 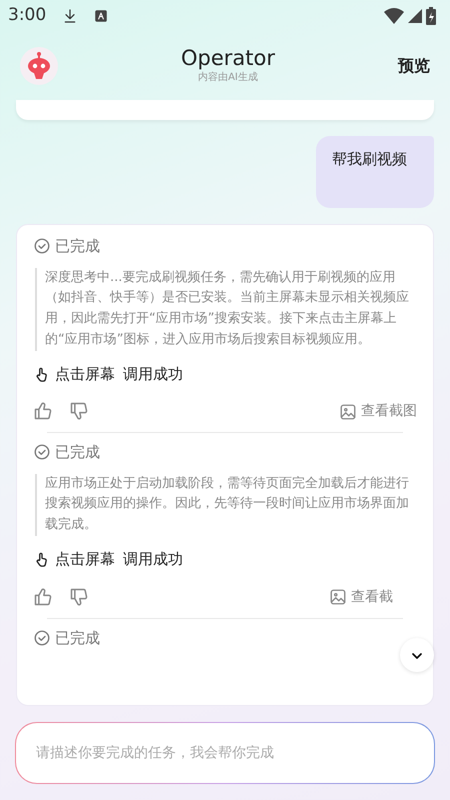 What do you see at coordinates (226, 309) in the screenshot?
I see `thought-text: 深度思考中...要完成刷视频任务，需先确认用于刷视频的应用（如抖音、快手等）是否已安装。当前主屏幕未显示相关视频应用，因此需先打开“应用市场”搜索安装。接下来点击主屏幕上的“应用市场”图标，进入应用市场后搜索目标视频应用。` at bounding box center [226, 309].